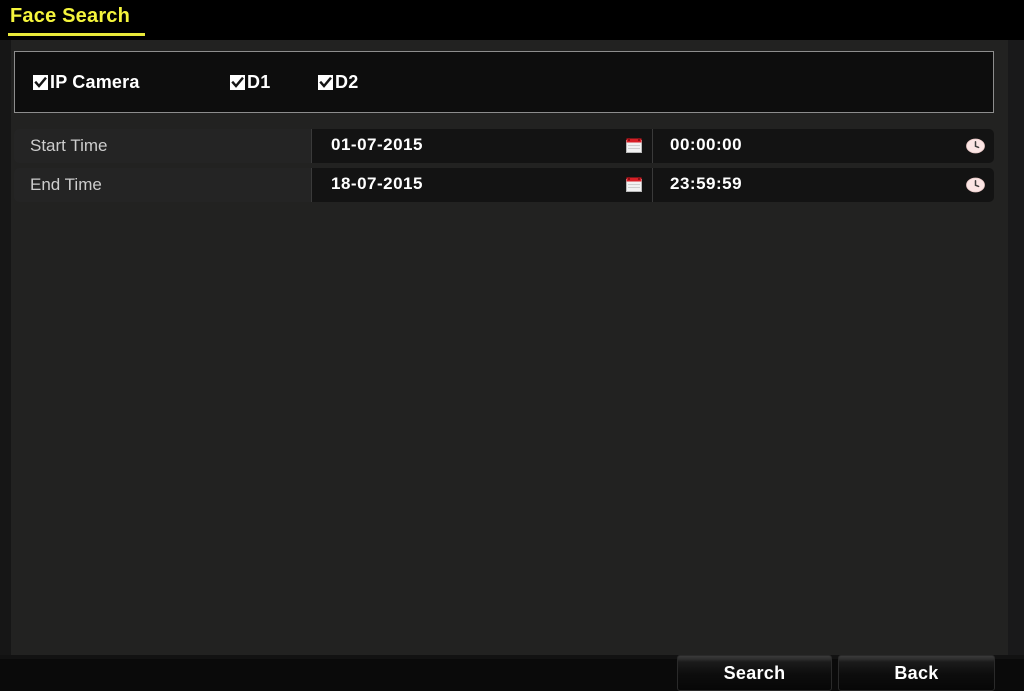  What do you see at coordinates (916, 673) in the screenshot?
I see `back-button: Back` at bounding box center [916, 673].